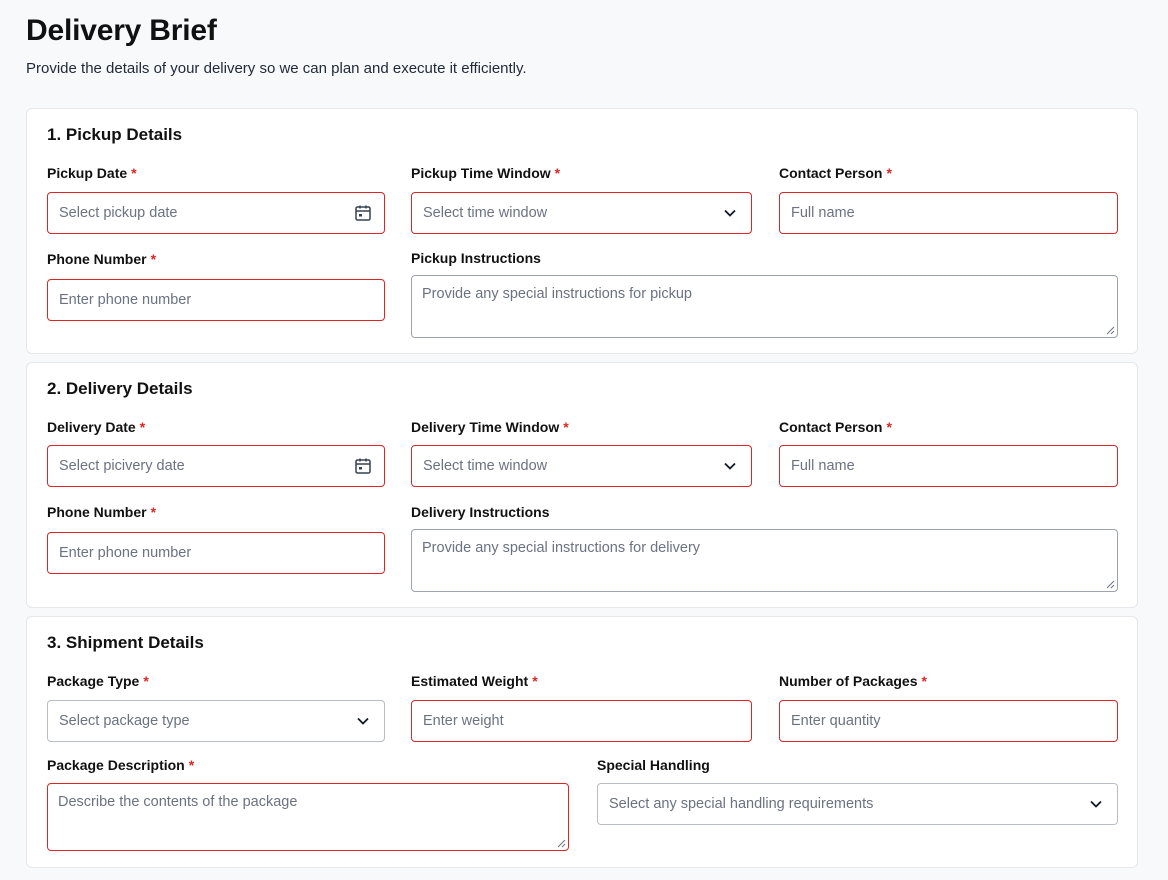 Image resolution: width=1168 pixels, height=880 pixels. What do you see at coordinates (216, 300) in the screenshot?
I see `pickup-phone-input: Enter phone number` at bounding box center [216, 300].